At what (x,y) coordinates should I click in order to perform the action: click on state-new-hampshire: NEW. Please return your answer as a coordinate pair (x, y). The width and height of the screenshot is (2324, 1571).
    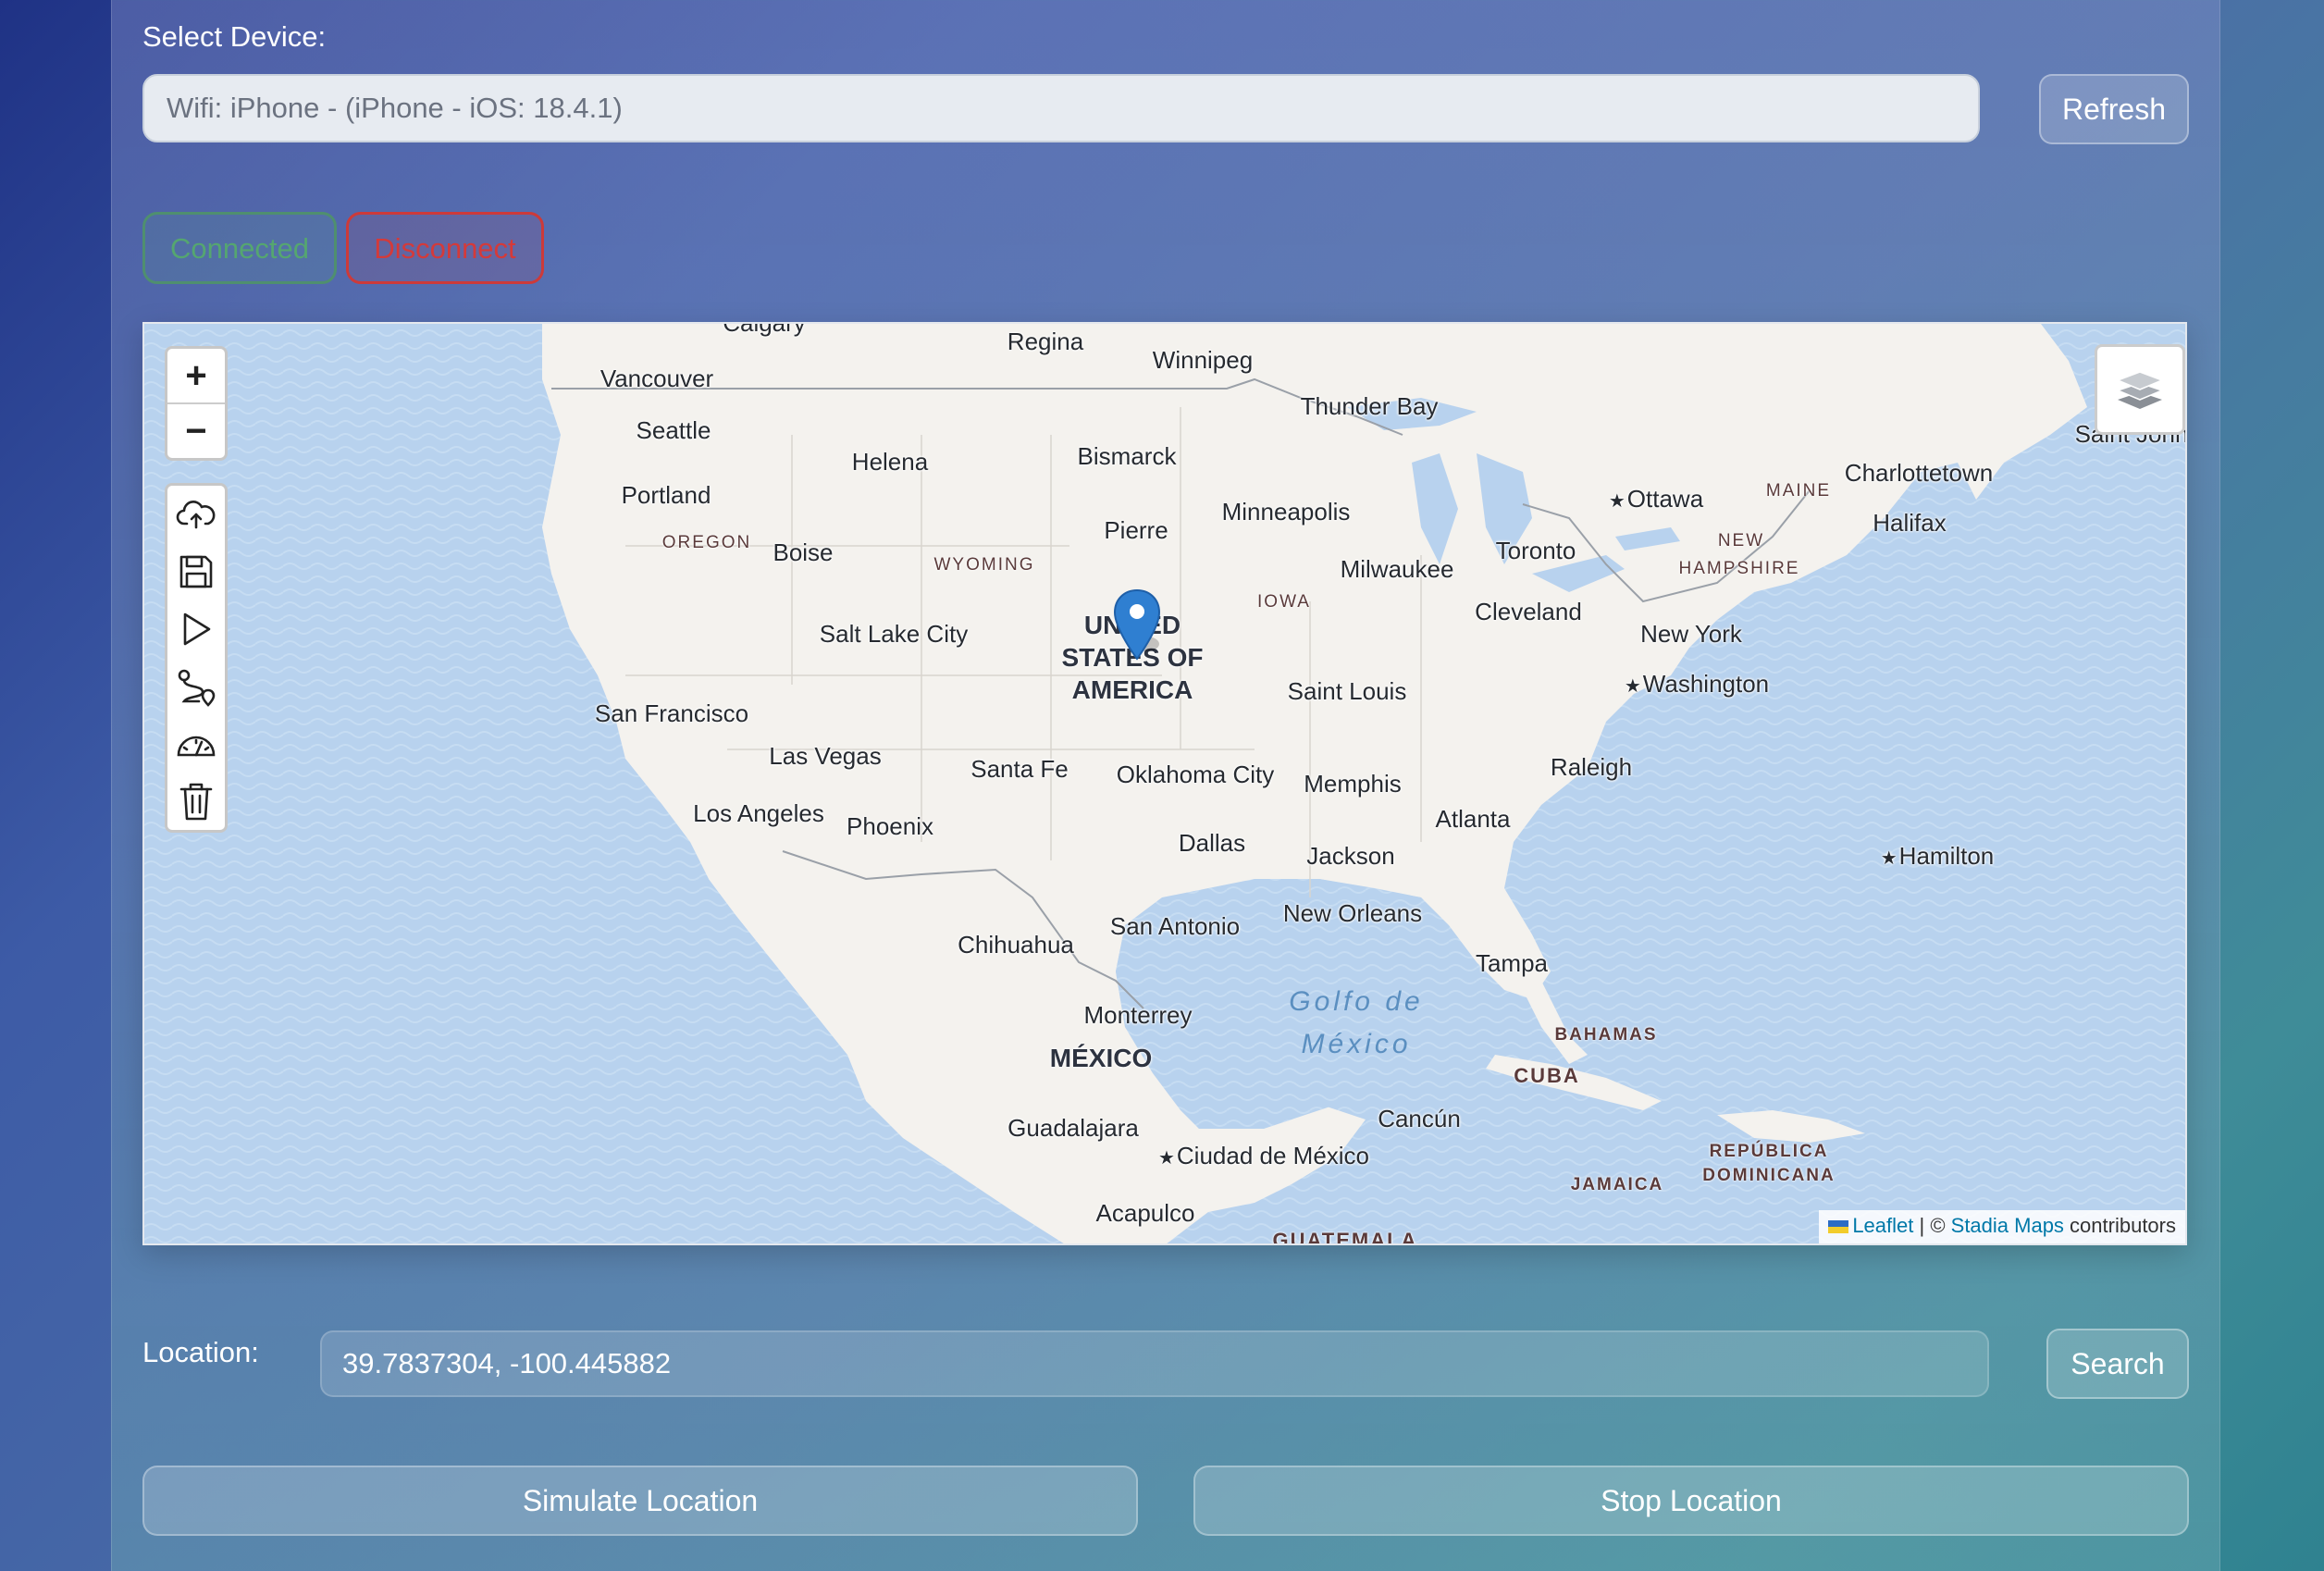
    Looking at the image, I should click on (1741, 540).